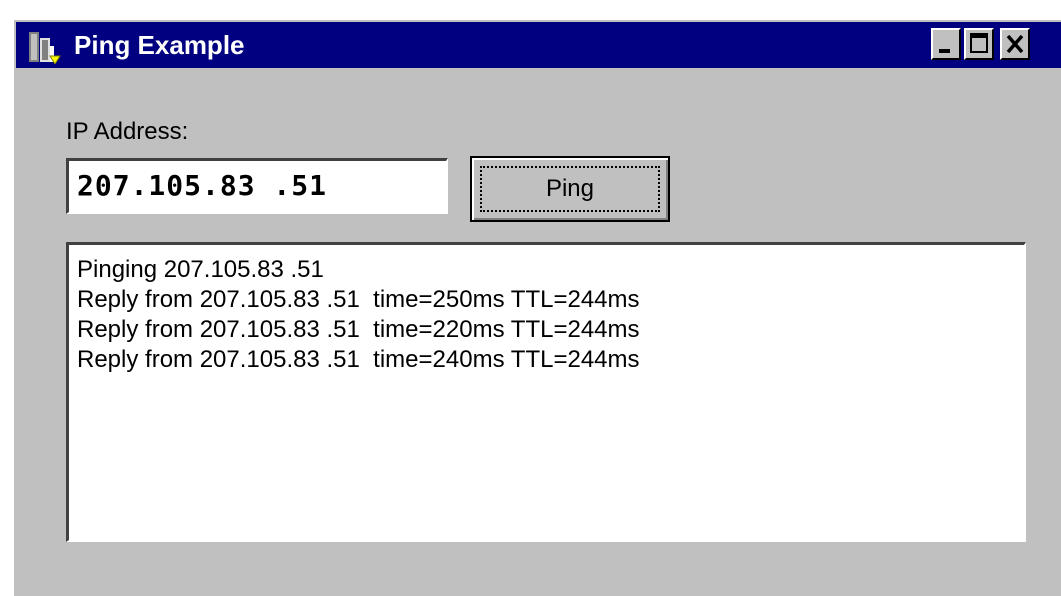 The image size is (1061, 596). I want to click on title-bar: Ping Example, so click(538, 45).